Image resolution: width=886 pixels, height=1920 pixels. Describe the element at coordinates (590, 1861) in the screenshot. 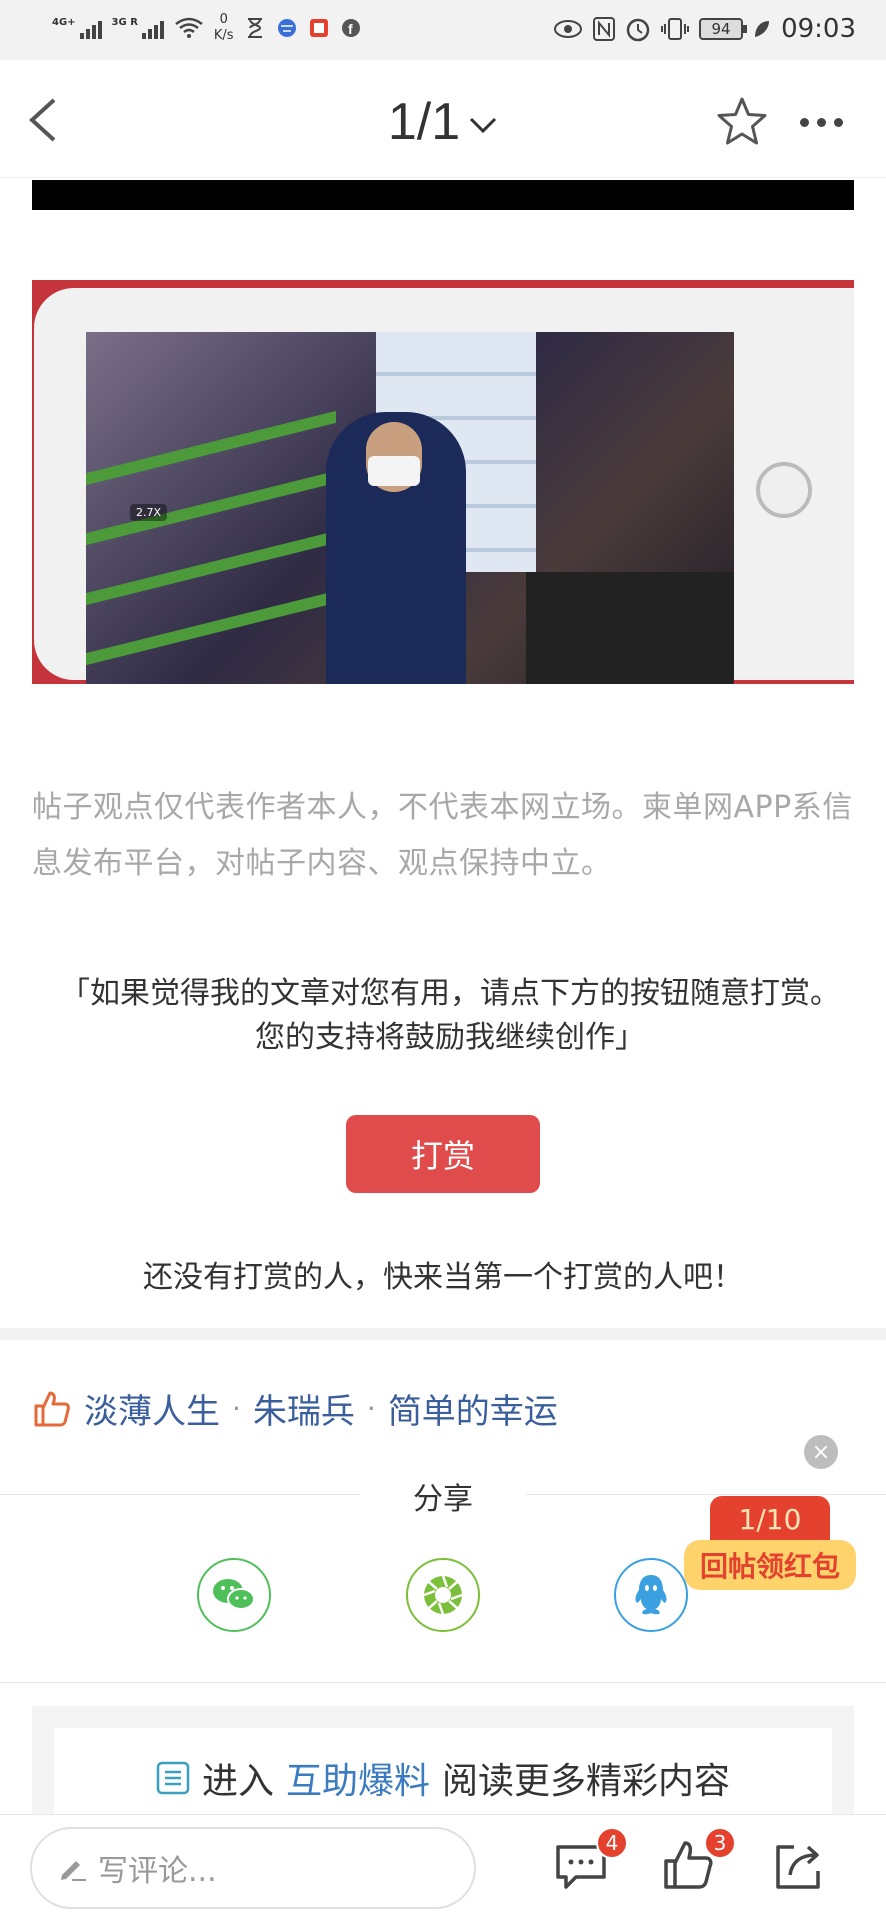

I see `comments-button: 4` at that location.